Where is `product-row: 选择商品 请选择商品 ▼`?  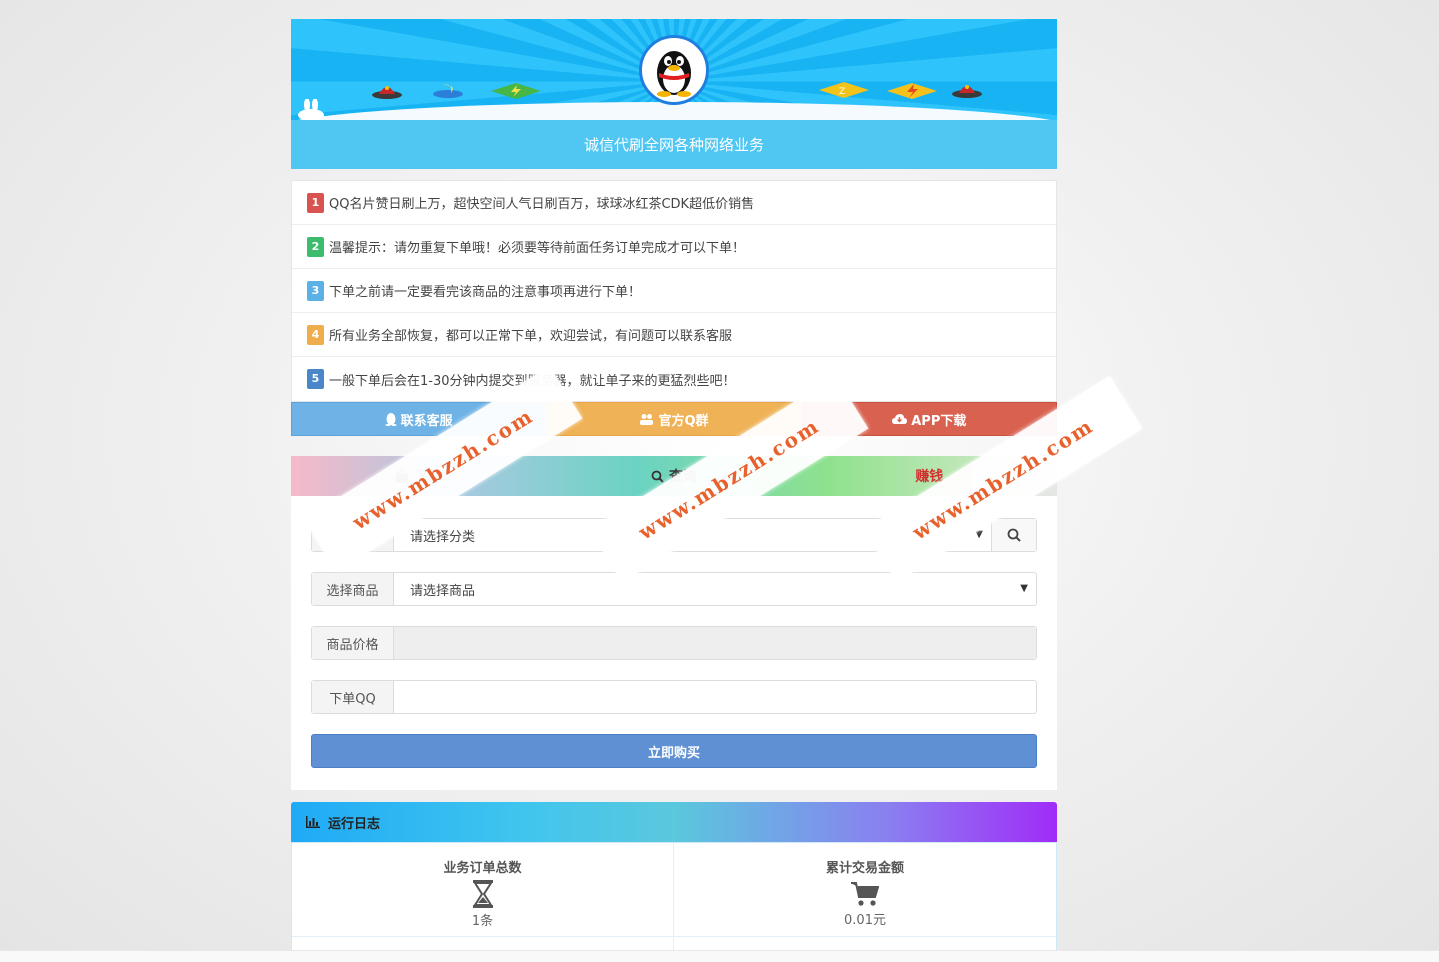 product-row: 选择商品 请选择商品 ▼ is located at coordinates (674, 589).